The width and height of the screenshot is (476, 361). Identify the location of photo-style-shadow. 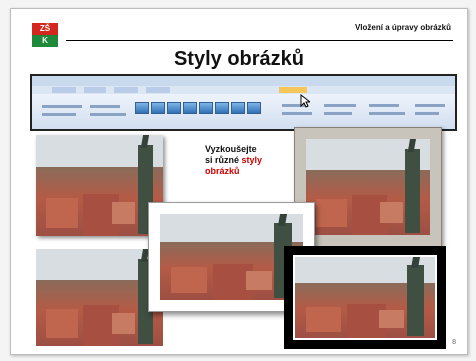
(99, 185).